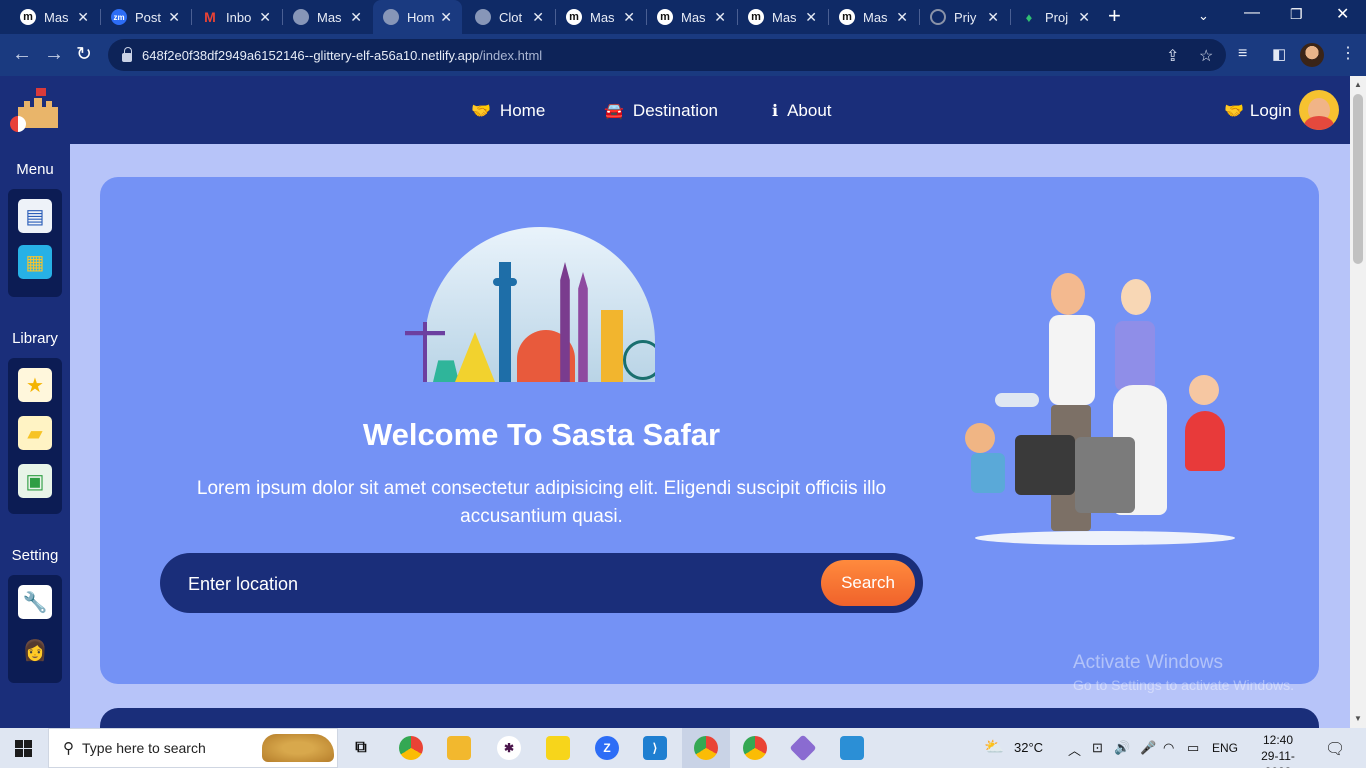 The image size is (1366, 768). Describe the element at coordinates (755, 748) in the screenshot. I see `chrome-profile-2-icon` at that location.